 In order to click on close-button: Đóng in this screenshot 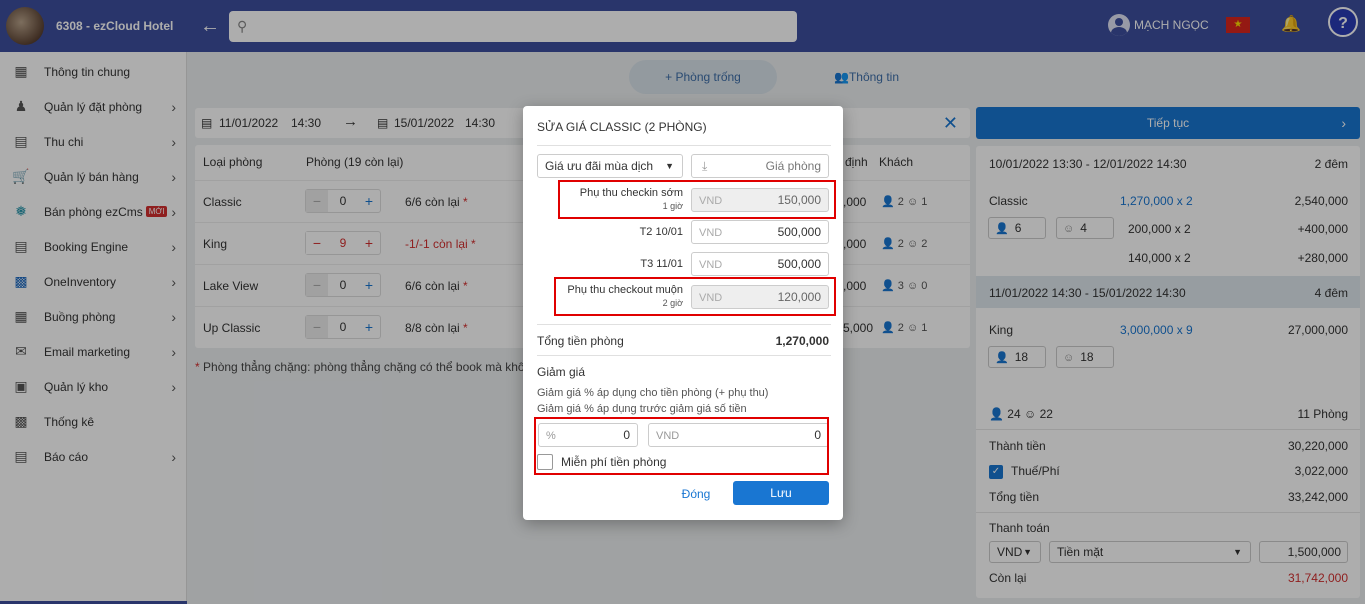, I will do `click(696, 494)`.